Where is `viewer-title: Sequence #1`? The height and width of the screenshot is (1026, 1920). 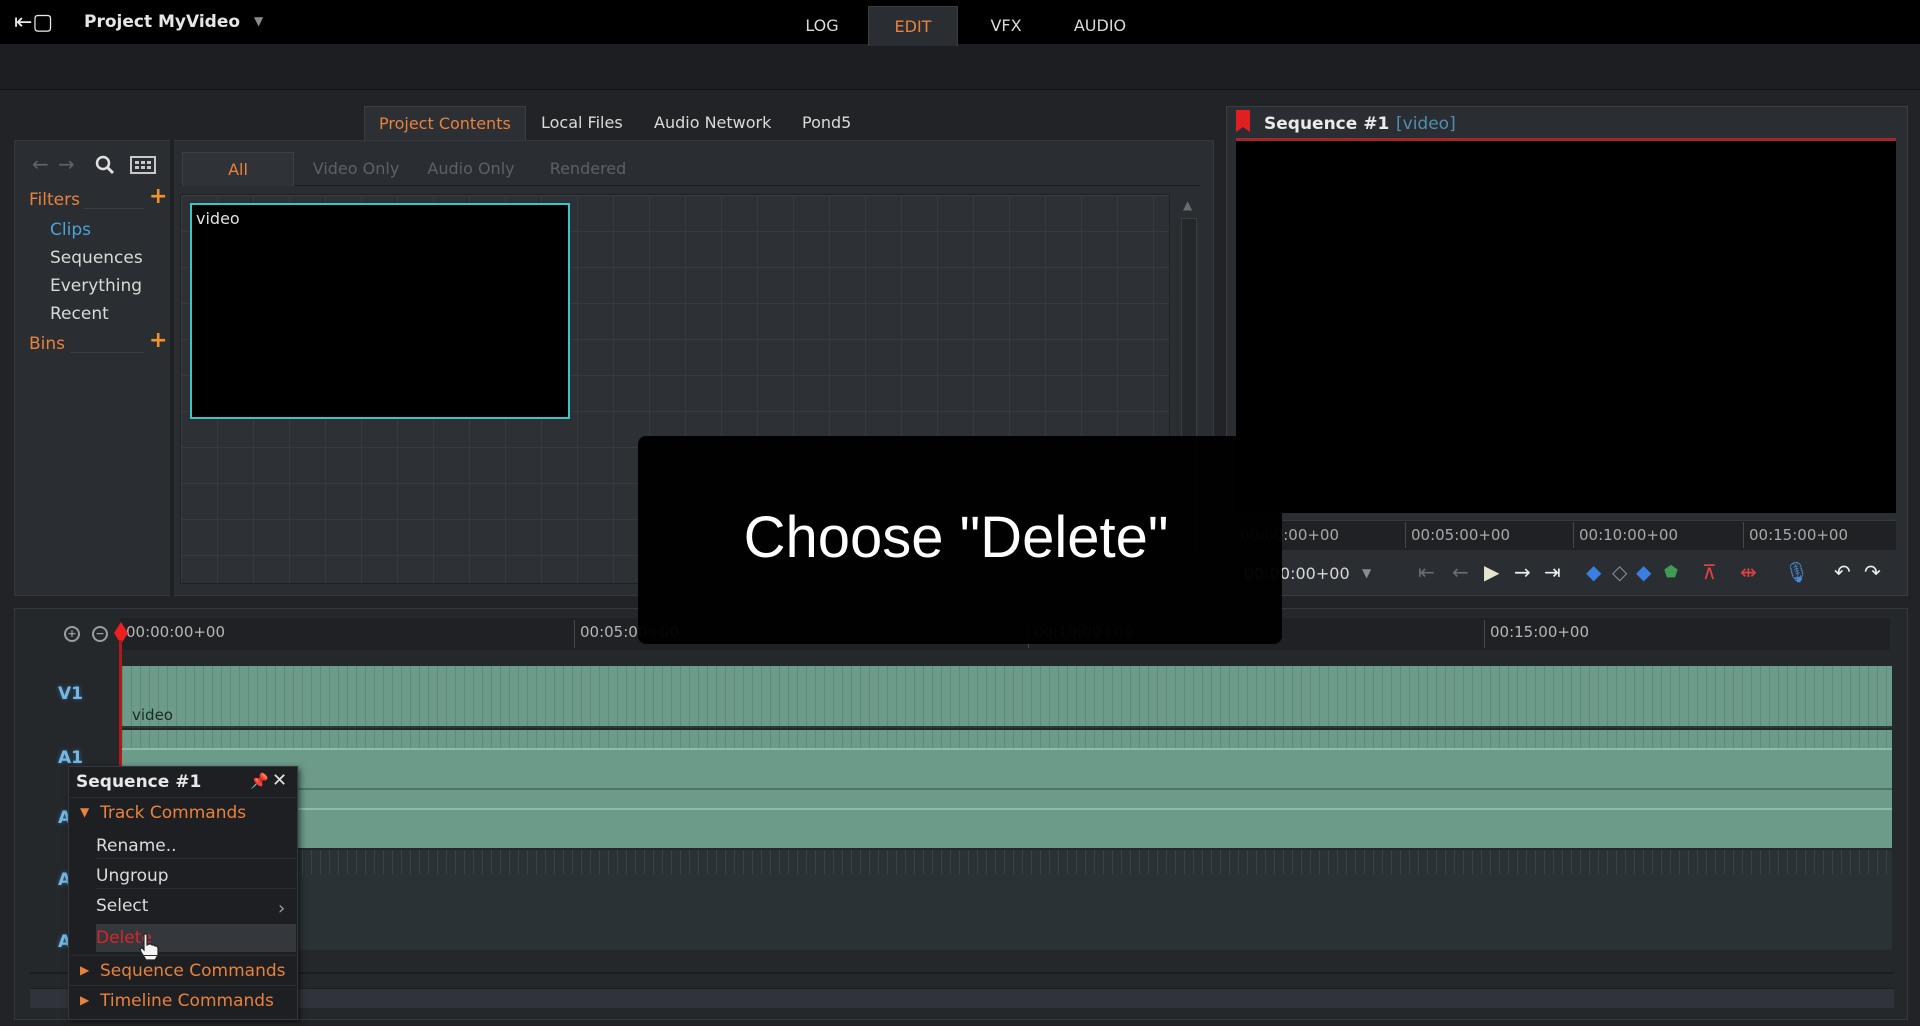 viewer-title: Sequence #1 is located at coordinates (1327, 124).